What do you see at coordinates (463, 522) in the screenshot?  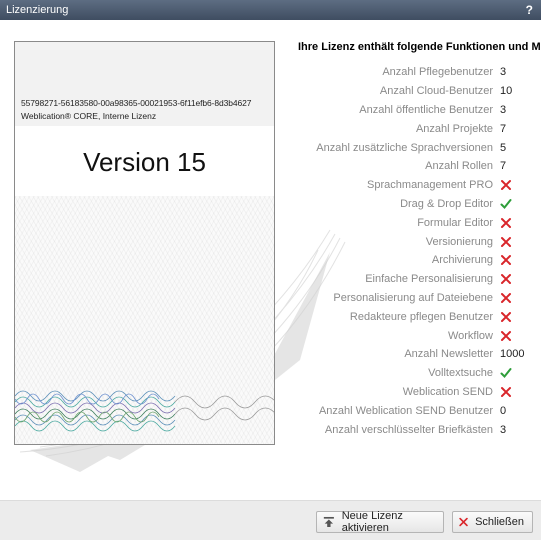 I see `close-icon` at bounding box center [463, 522].